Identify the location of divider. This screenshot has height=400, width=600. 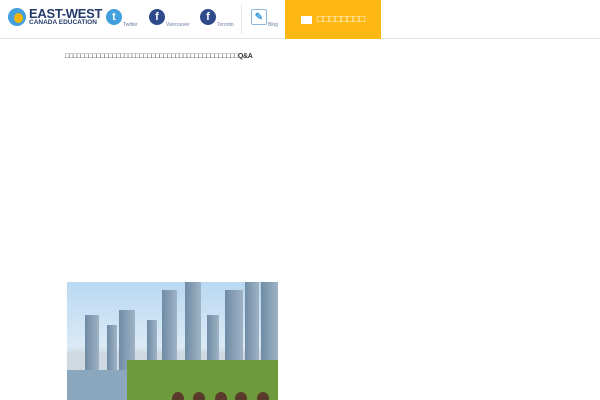
(241, 19).